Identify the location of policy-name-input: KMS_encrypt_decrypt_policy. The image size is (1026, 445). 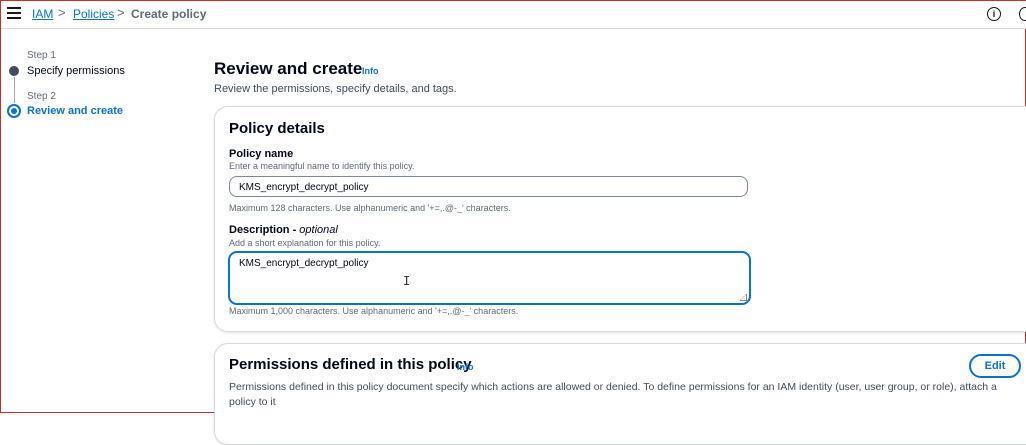
(488, 186).